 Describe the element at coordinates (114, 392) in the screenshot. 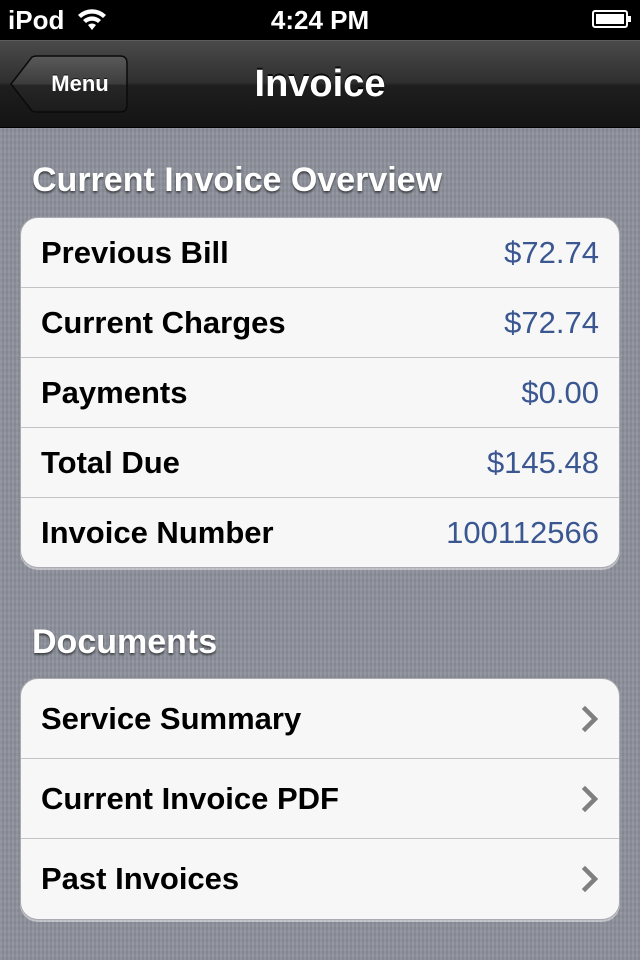

I see `row-label: Payments` at that location.